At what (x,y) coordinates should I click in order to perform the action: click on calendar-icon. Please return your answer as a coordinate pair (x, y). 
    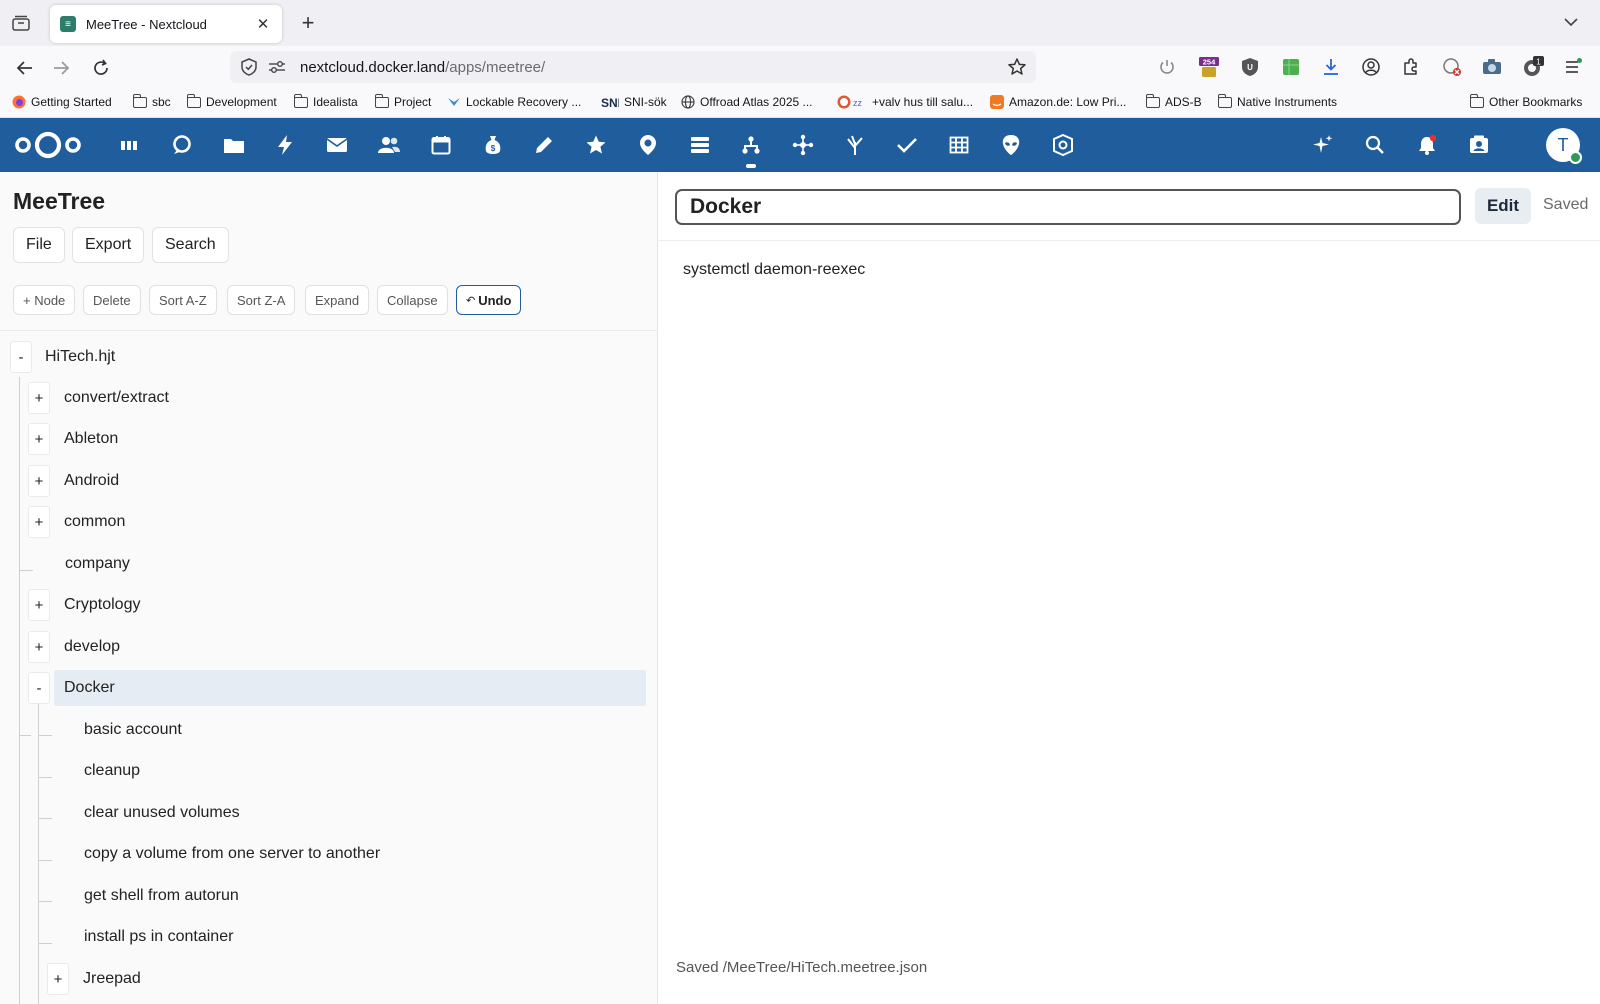
    Looking at the image, I should click on (441, 145).